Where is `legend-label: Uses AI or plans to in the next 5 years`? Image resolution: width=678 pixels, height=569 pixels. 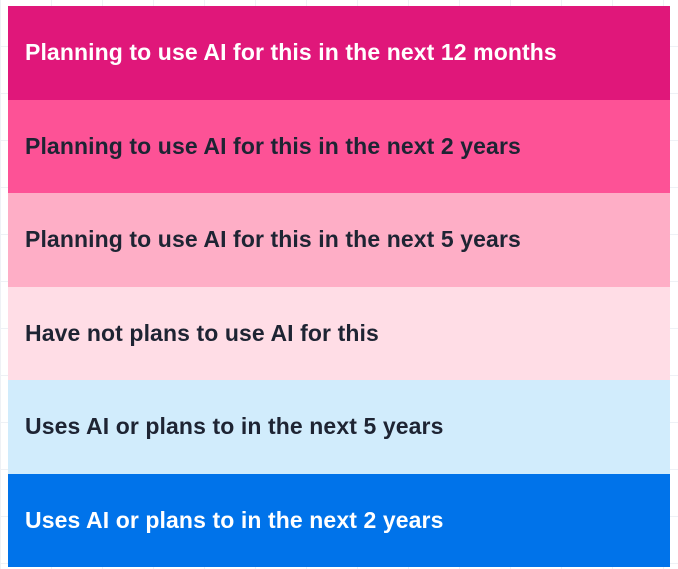 legend-label: Uses AI or plans to in the next 5 years is located at coordinates (234, 426).